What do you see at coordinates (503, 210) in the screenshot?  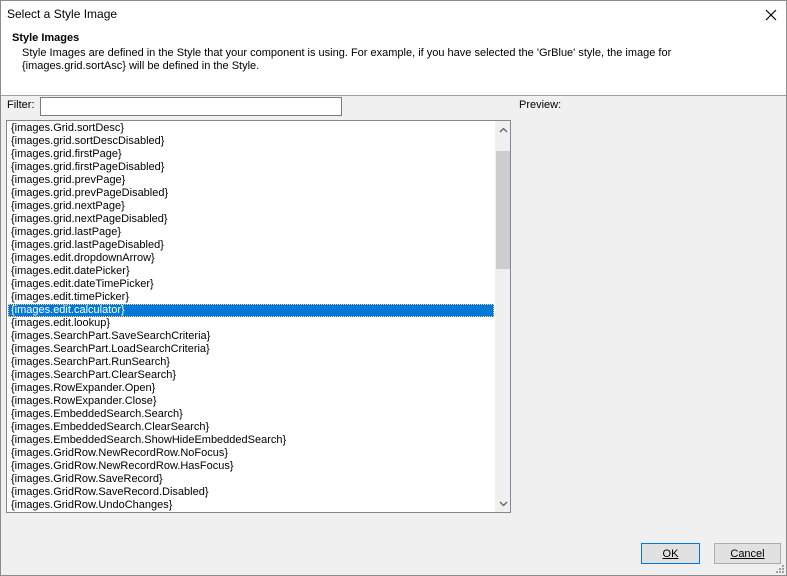 I see `scrollbar-thumb` at bounding box center [503, 210].